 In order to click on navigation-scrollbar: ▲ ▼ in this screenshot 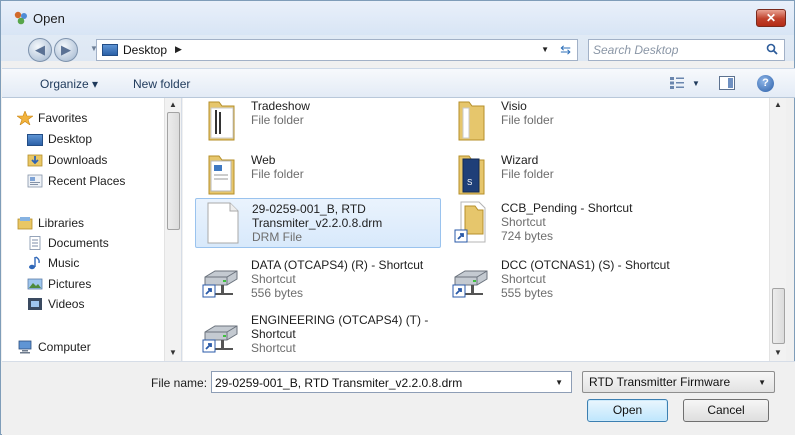, I will do `click(172, 229)`.